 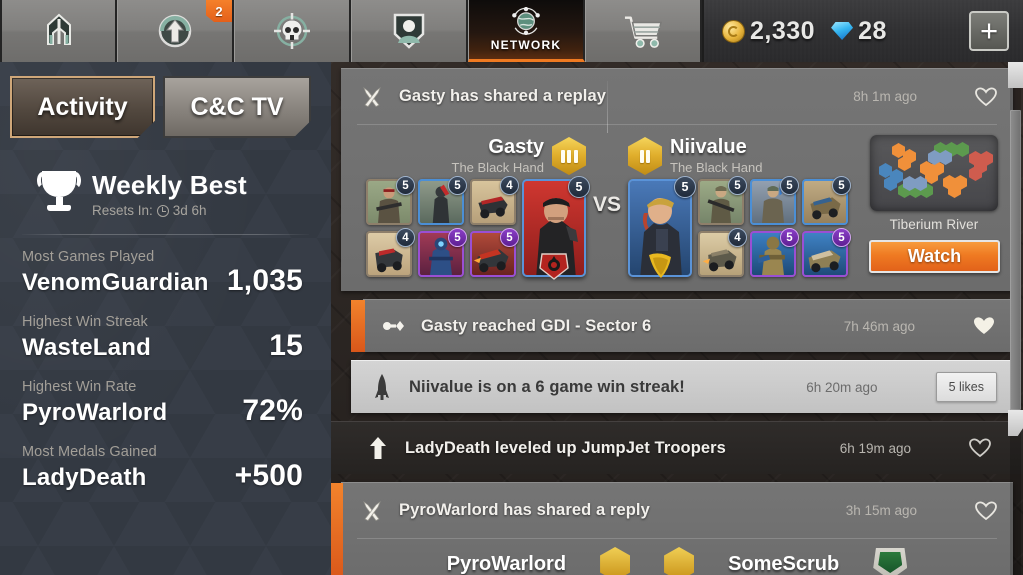 What do you see at coordinates (358, 326) in the screenshot?
I see `event-accent-bar` at bounding box center [358, 326].